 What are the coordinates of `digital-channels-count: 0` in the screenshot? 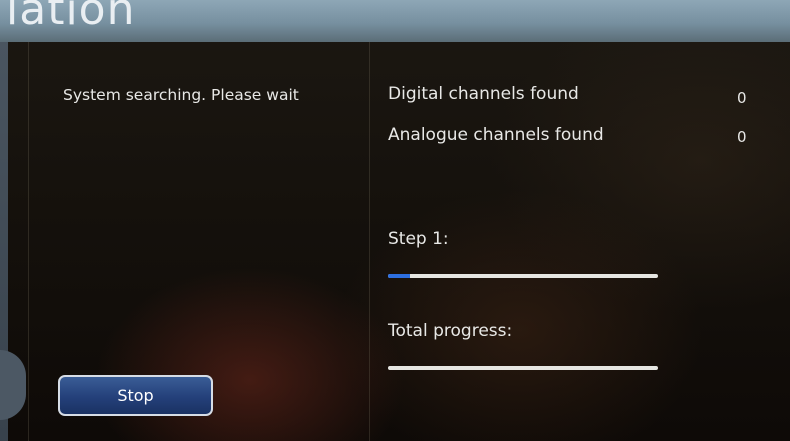 It's located at (742, 98).